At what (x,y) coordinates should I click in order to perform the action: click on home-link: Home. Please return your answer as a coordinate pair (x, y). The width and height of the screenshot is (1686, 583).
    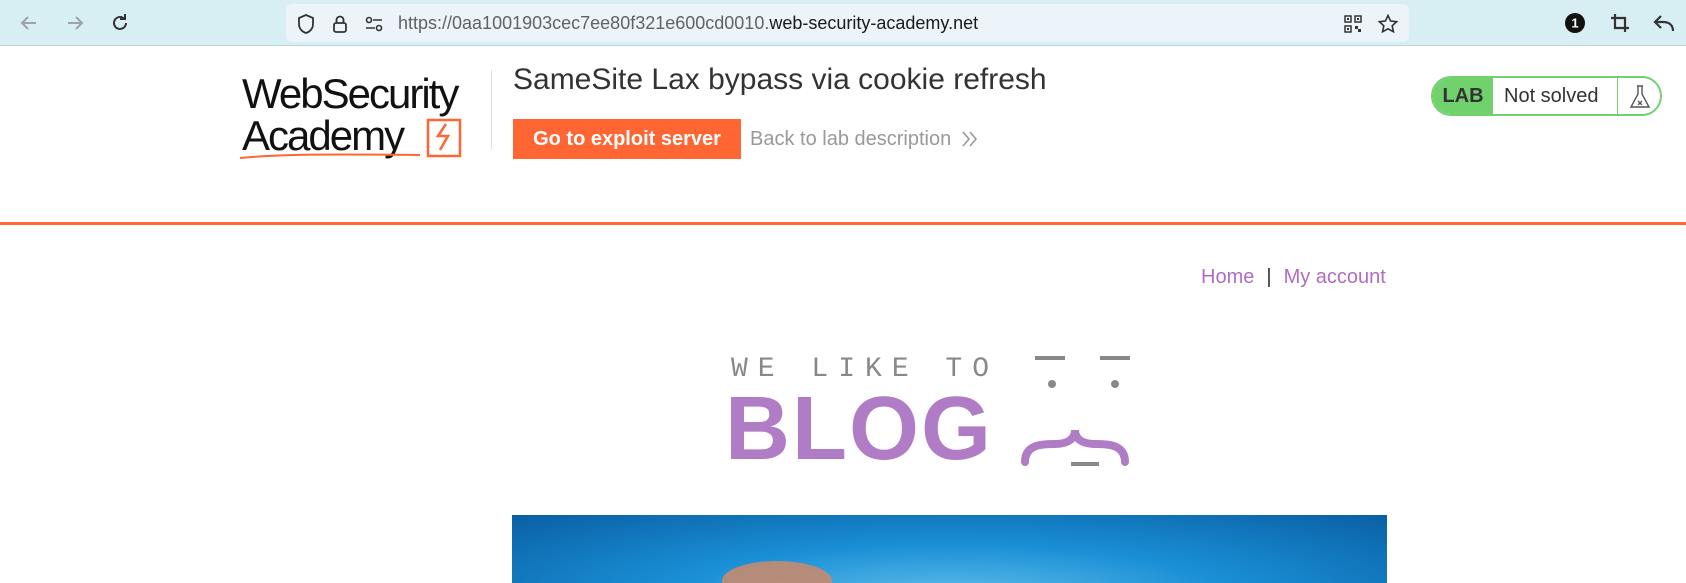
    Looking at the image, I should click on (1227, 277).